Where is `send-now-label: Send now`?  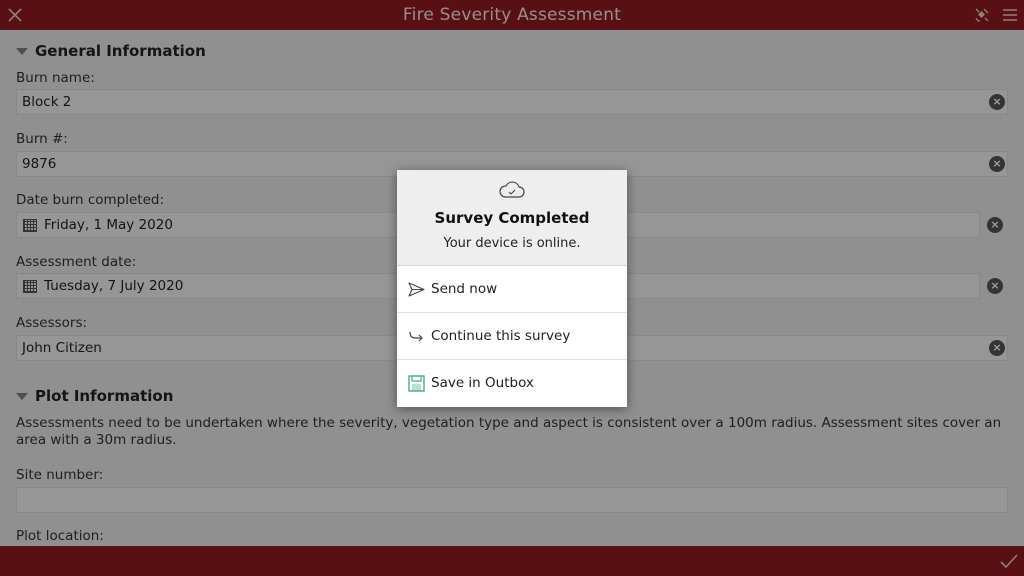
send-now-label: Send now is located at coordinates (464, 289).